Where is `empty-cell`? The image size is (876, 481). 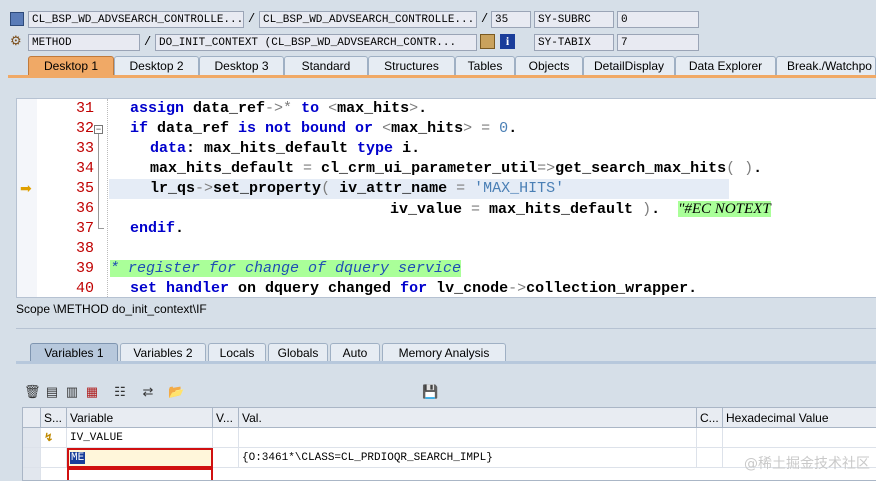
empty-cell is located at coordinates (140, 474).